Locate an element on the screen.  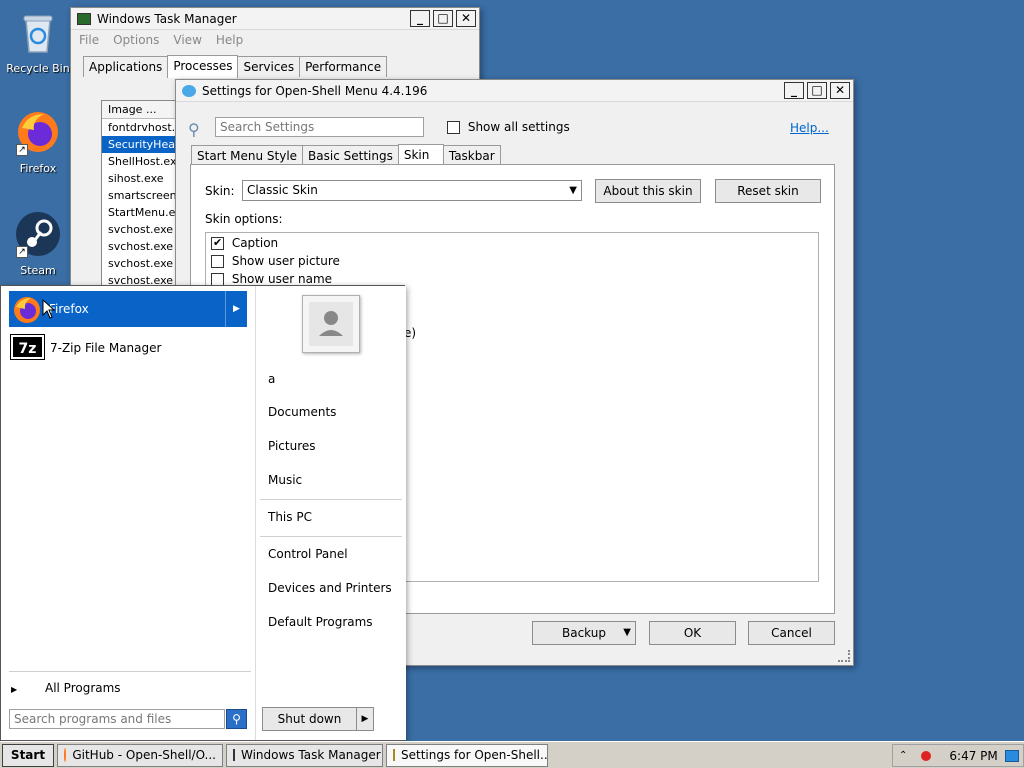
7zip-icon: 7z is located at coordinates (27, 347).